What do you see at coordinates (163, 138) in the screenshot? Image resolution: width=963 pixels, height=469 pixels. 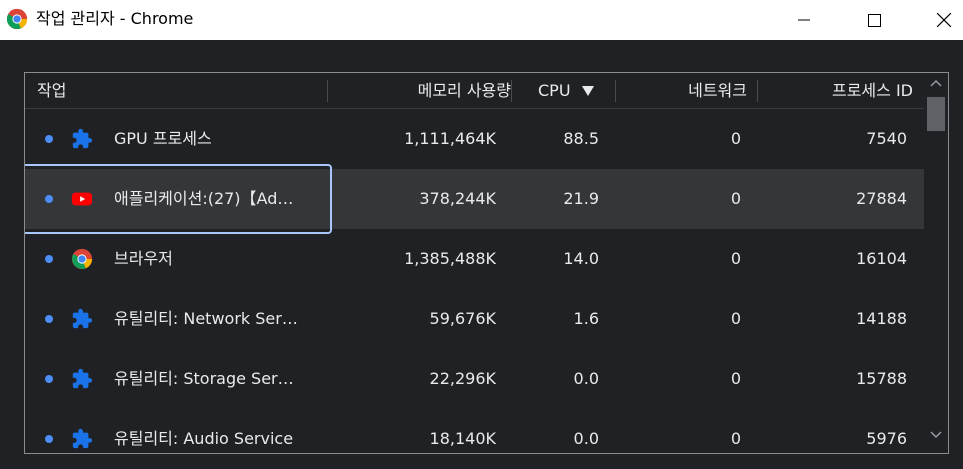 I see `task-name: GPU 프로세스` at bounding box center [163, 138].